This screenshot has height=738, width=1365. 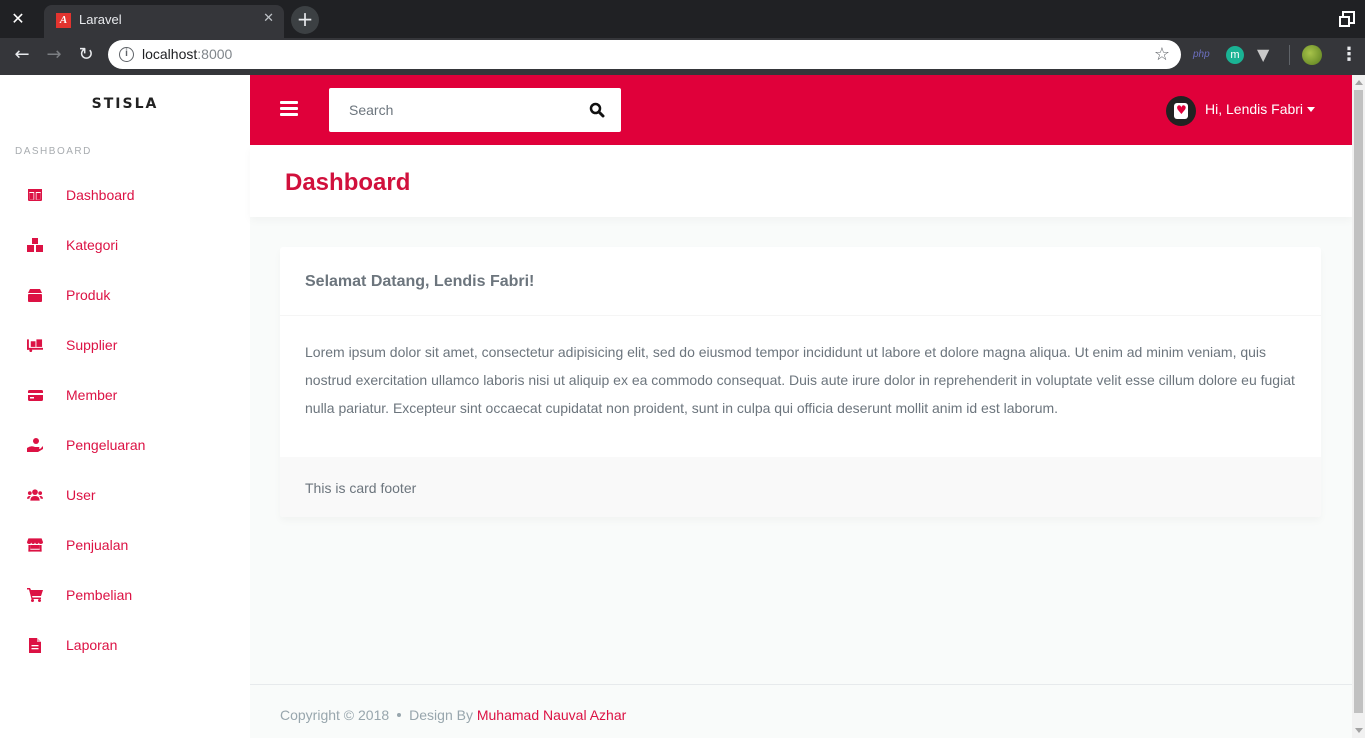 I want to click on file-icon, so click(x=35, y=645).